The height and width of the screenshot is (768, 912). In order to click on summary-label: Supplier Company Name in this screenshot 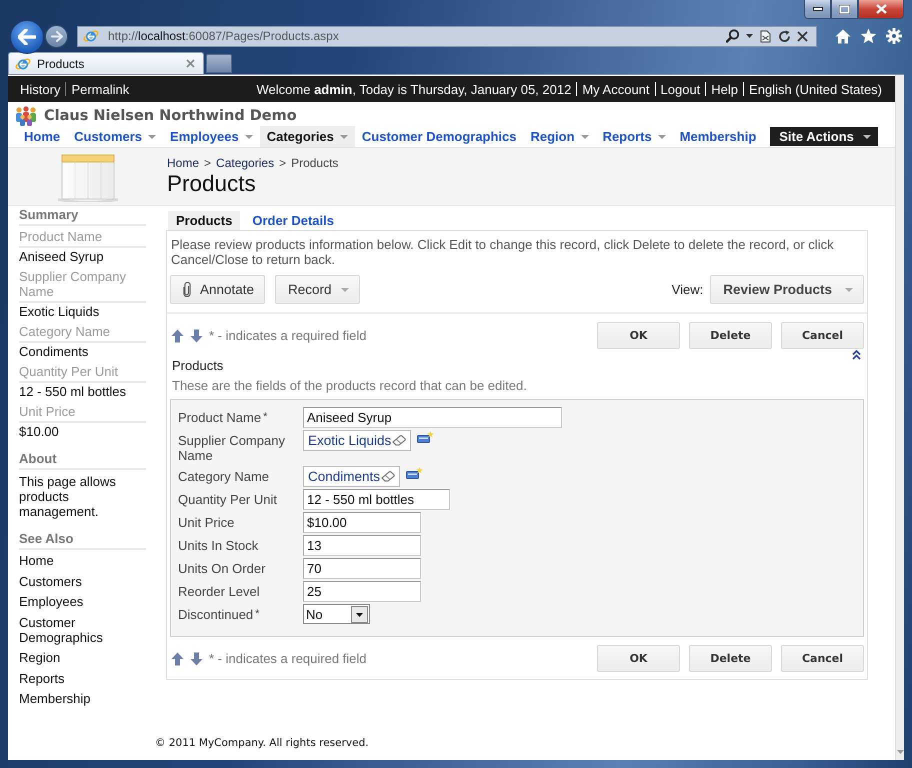, I will do `click(82, 285)`.